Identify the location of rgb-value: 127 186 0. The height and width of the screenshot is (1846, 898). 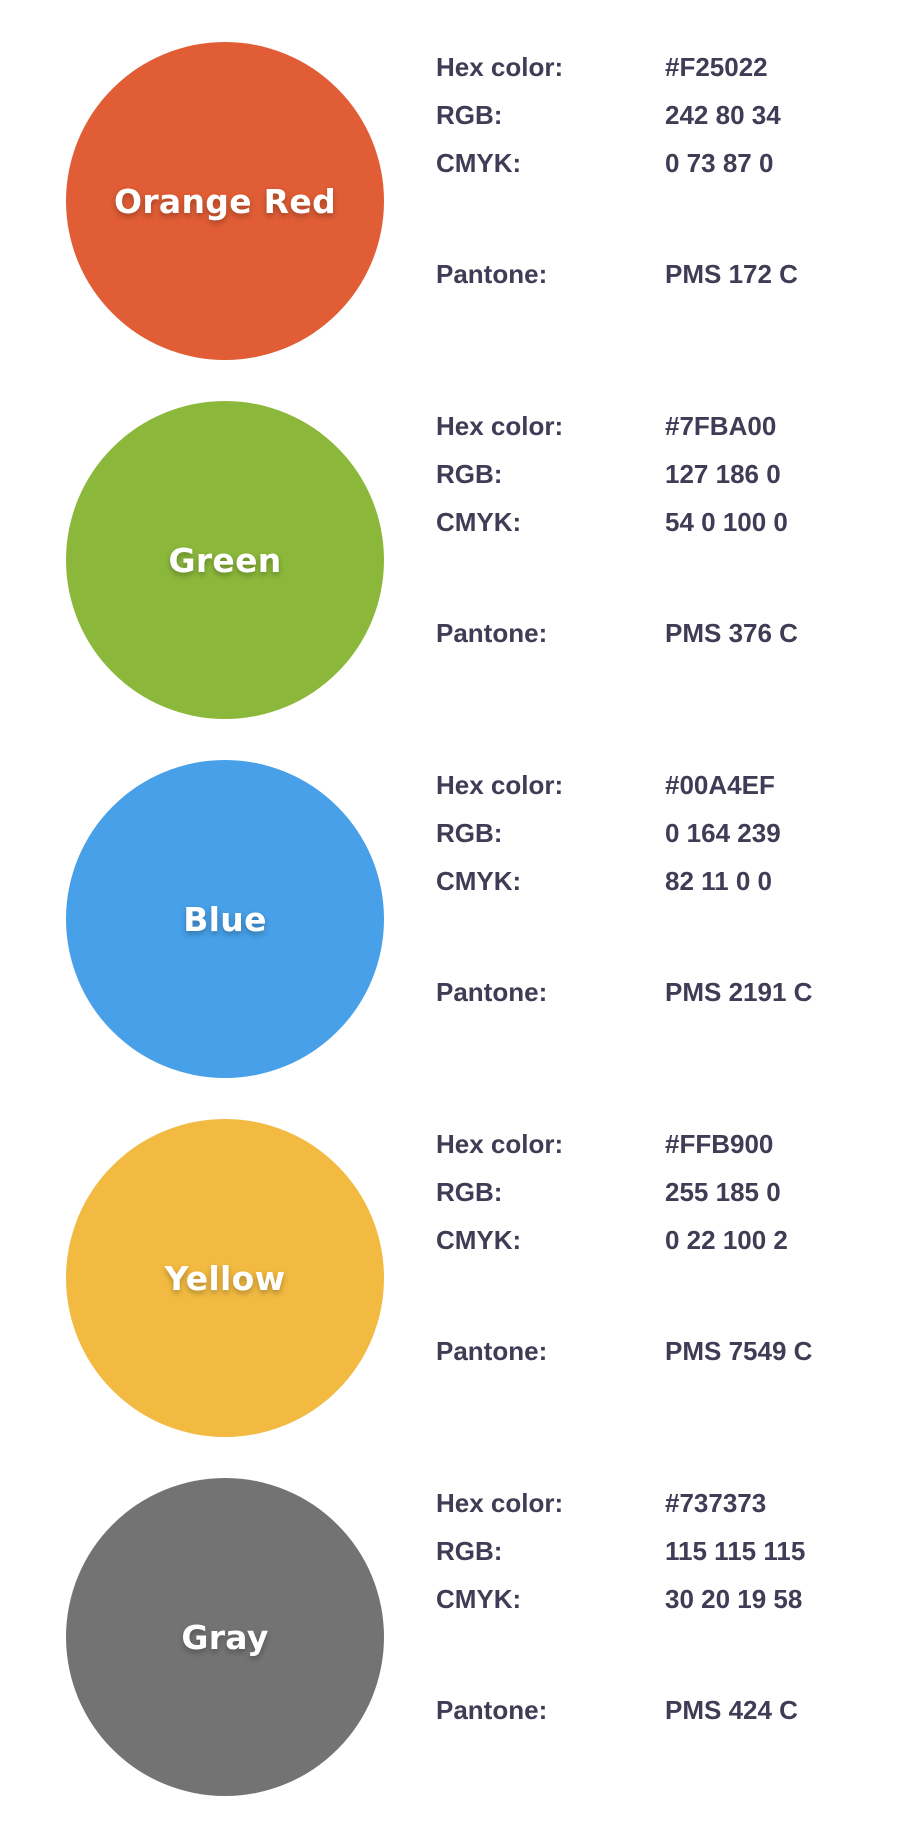
(723, 474).